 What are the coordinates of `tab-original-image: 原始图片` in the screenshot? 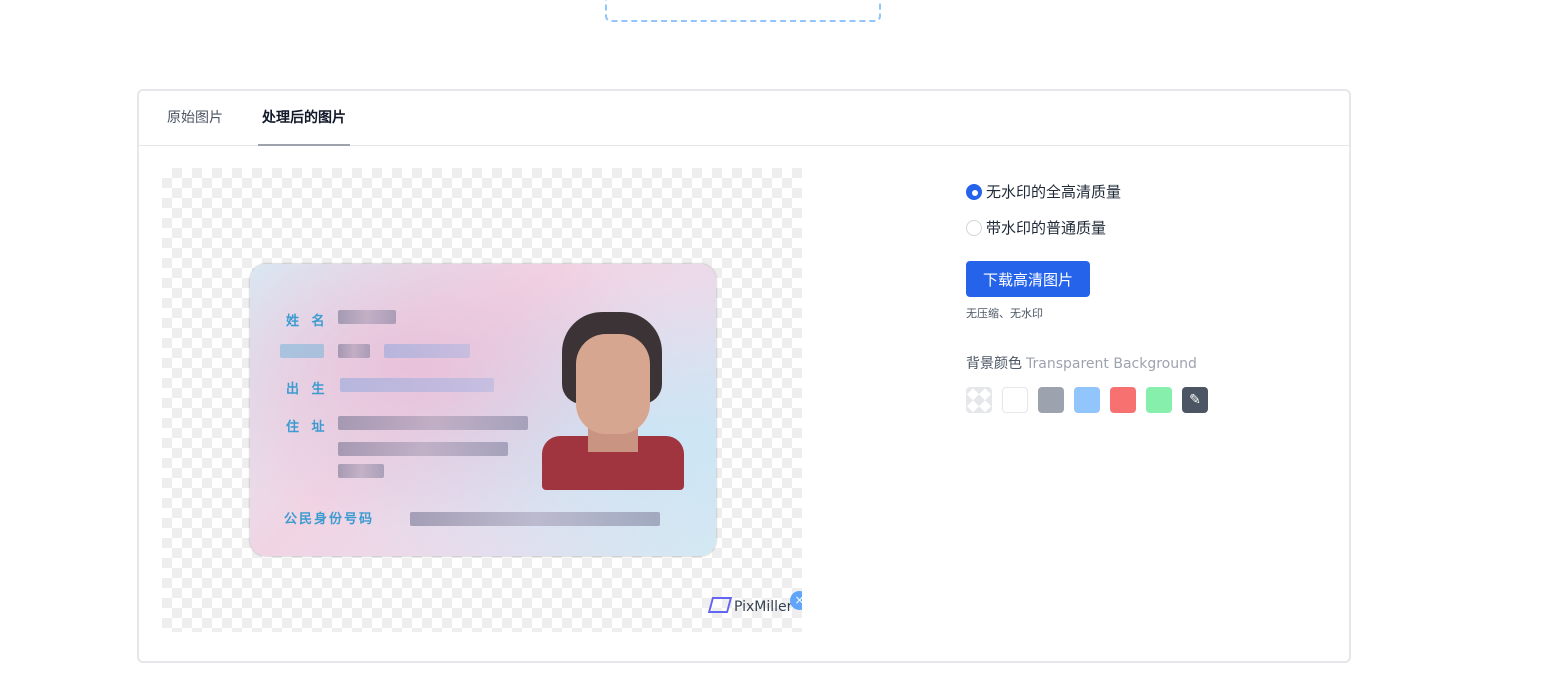 It's located at (195, 118).